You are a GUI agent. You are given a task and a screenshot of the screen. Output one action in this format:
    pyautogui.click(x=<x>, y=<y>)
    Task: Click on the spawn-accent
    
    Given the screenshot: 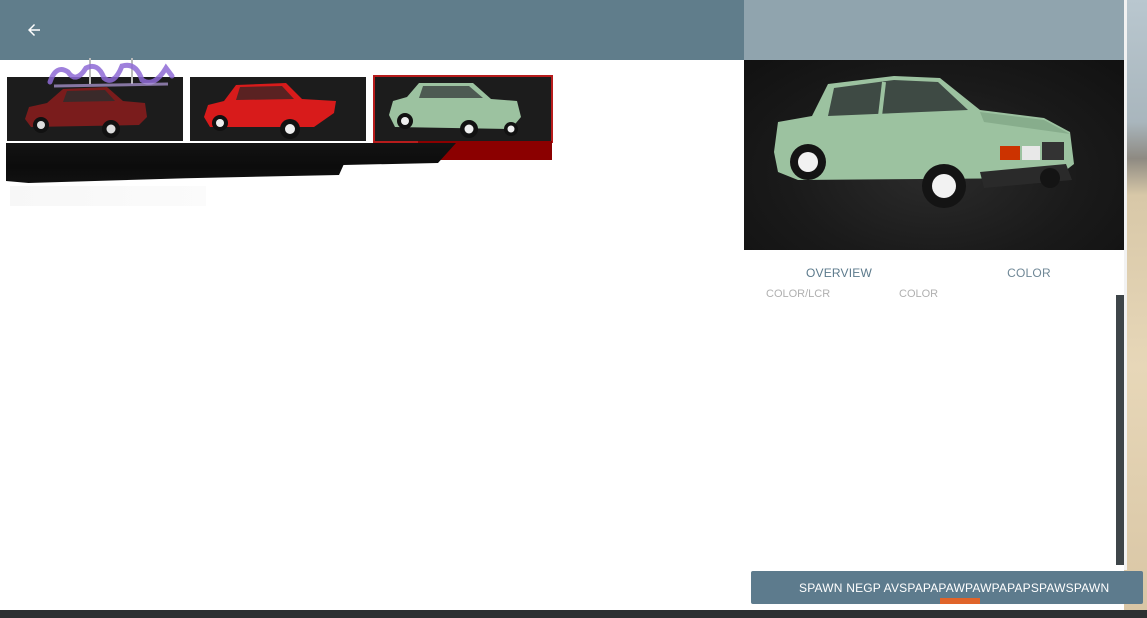 What is the action you would take?
    pyautogui.click(x=960, y=601)
    